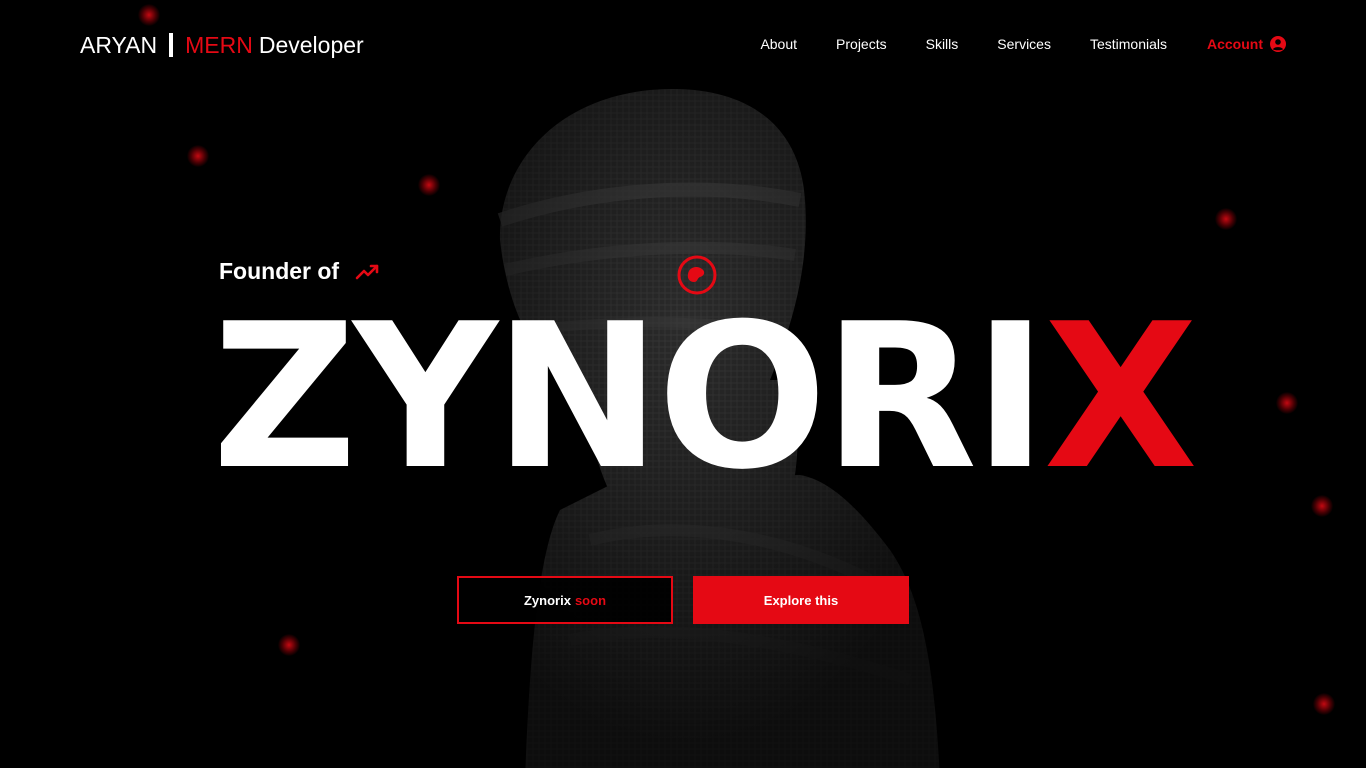 Image resolution: width=1366 pixels, height=768 pixels. I want to click on brand-accent: MERN, so click(219, 45).